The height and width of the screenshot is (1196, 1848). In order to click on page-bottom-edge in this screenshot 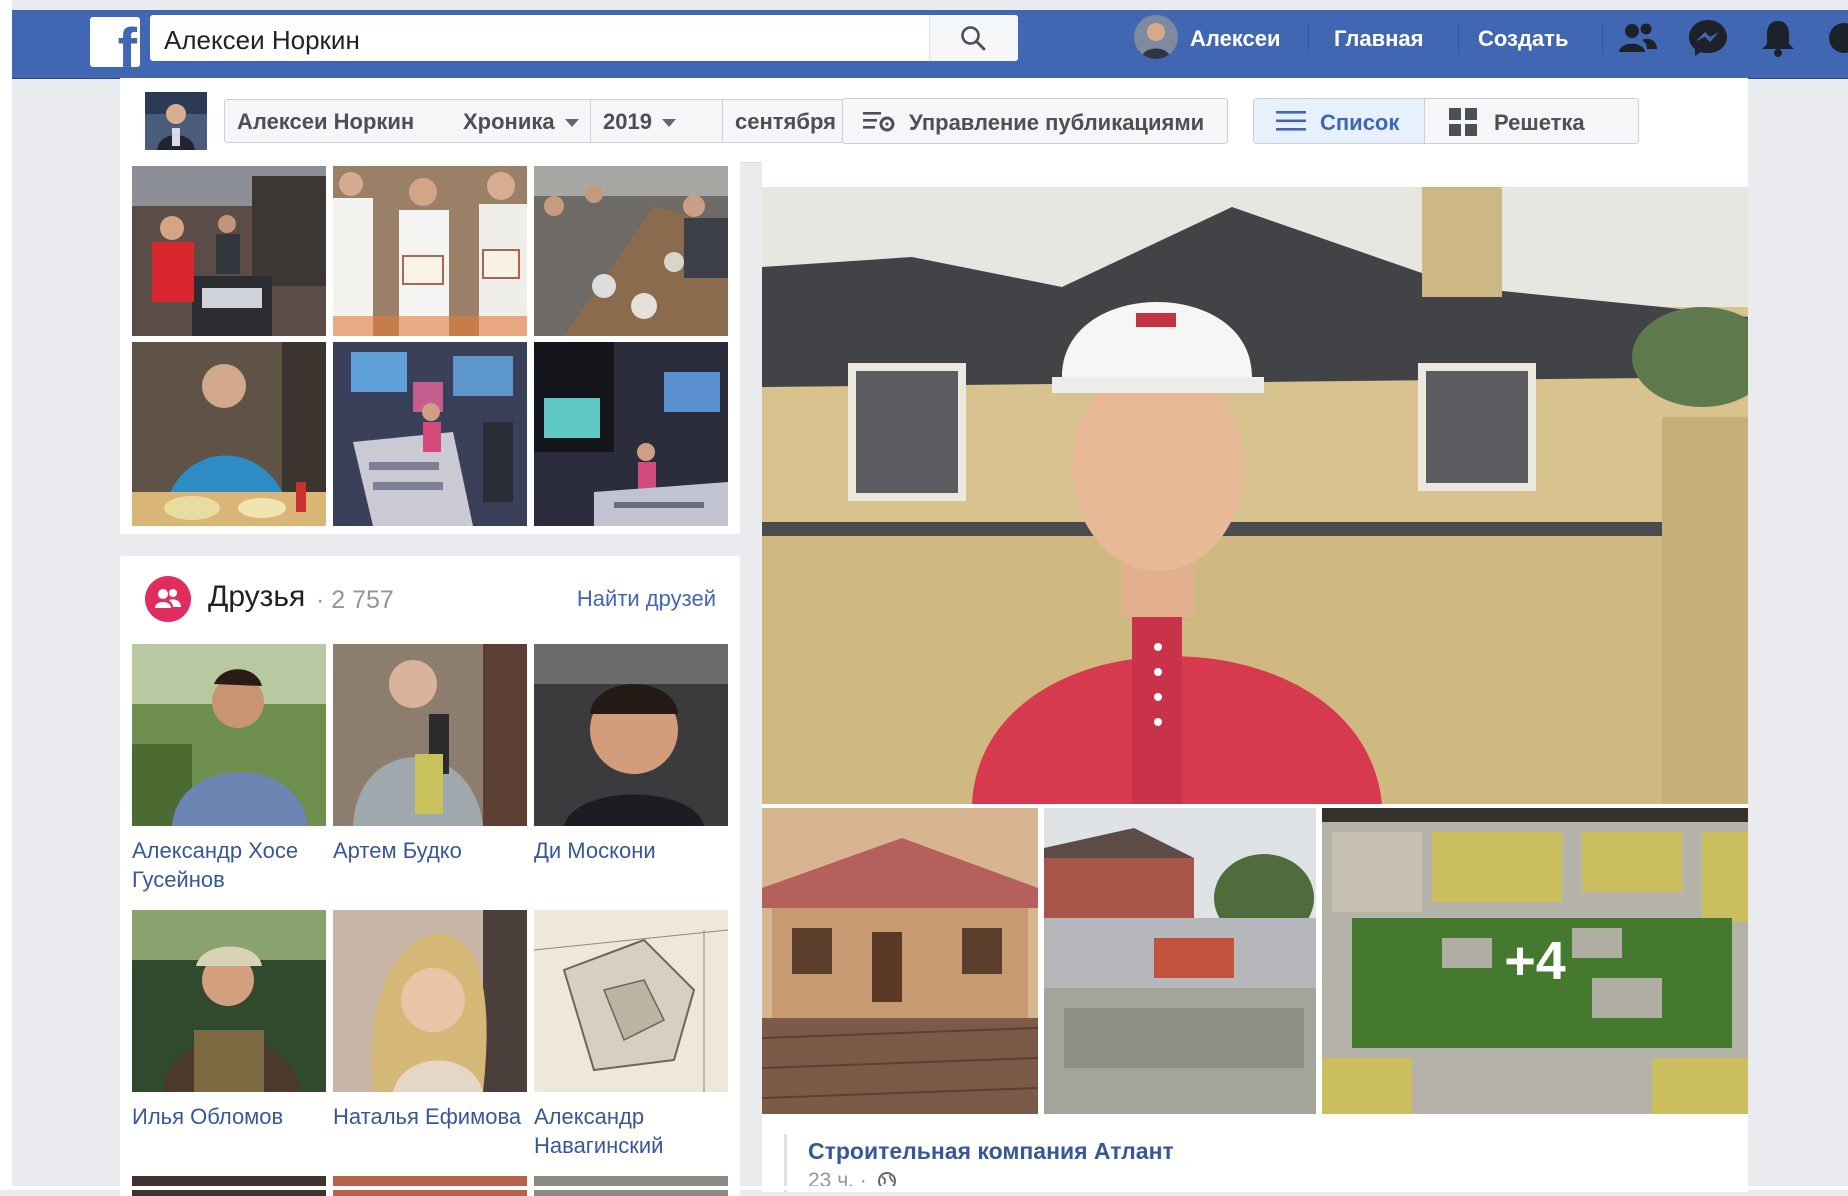, I will do `click(924, 1188)`.